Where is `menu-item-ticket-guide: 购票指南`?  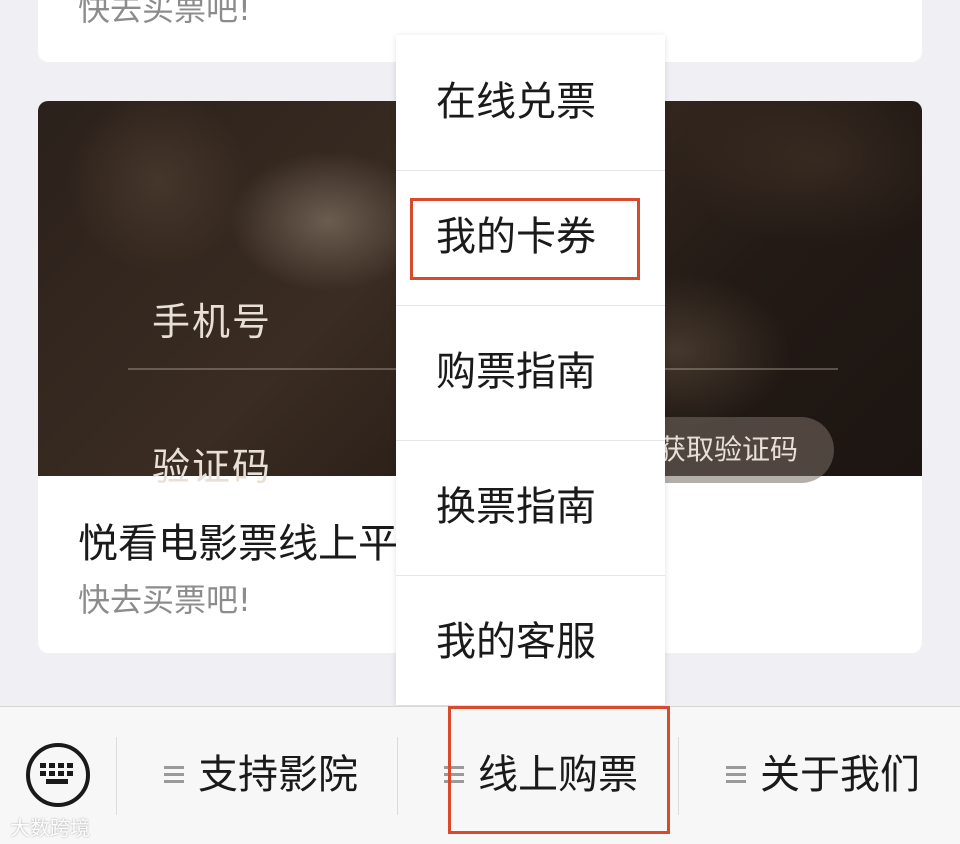
menu-item-ticket-guide: 购票指南 is located at coordinates (530, 372).